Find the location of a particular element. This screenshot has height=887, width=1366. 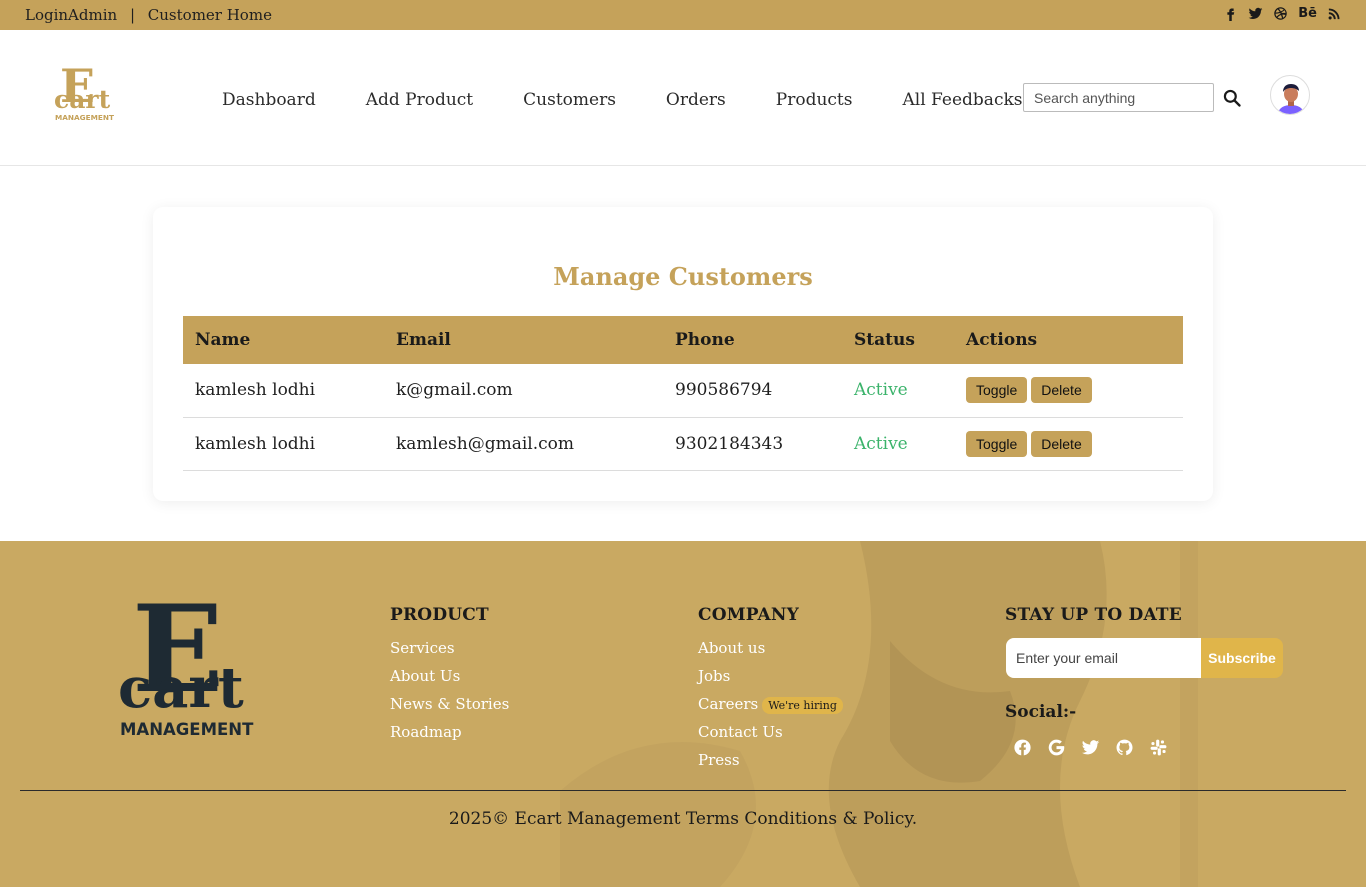

behance-icon: Bē is located at coordinates (1307, 13).